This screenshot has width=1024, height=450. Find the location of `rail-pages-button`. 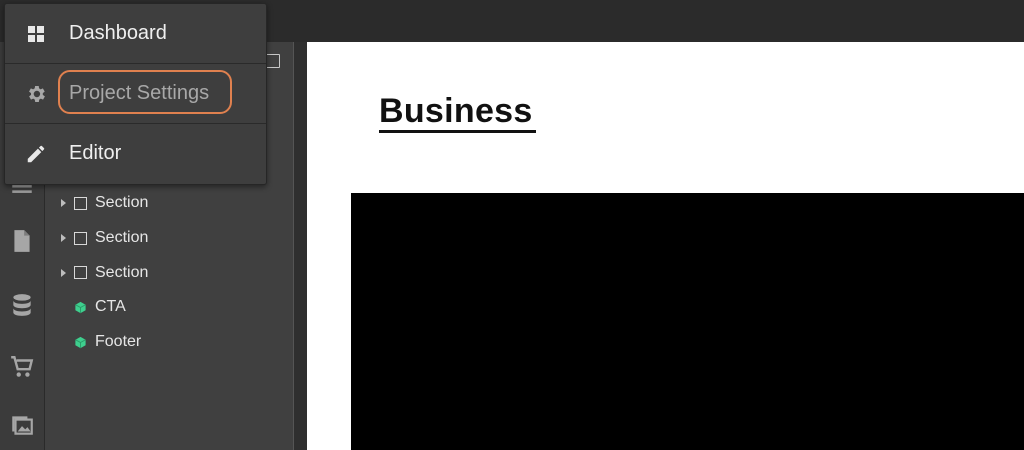

rail-pages-button is located at coordinates (22, 241).